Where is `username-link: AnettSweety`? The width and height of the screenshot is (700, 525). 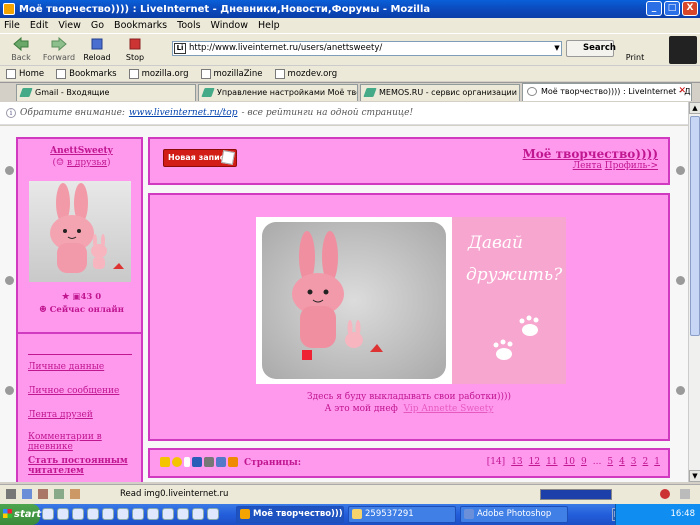
username-link: AnettSweety is located at coordinates (81, 151).